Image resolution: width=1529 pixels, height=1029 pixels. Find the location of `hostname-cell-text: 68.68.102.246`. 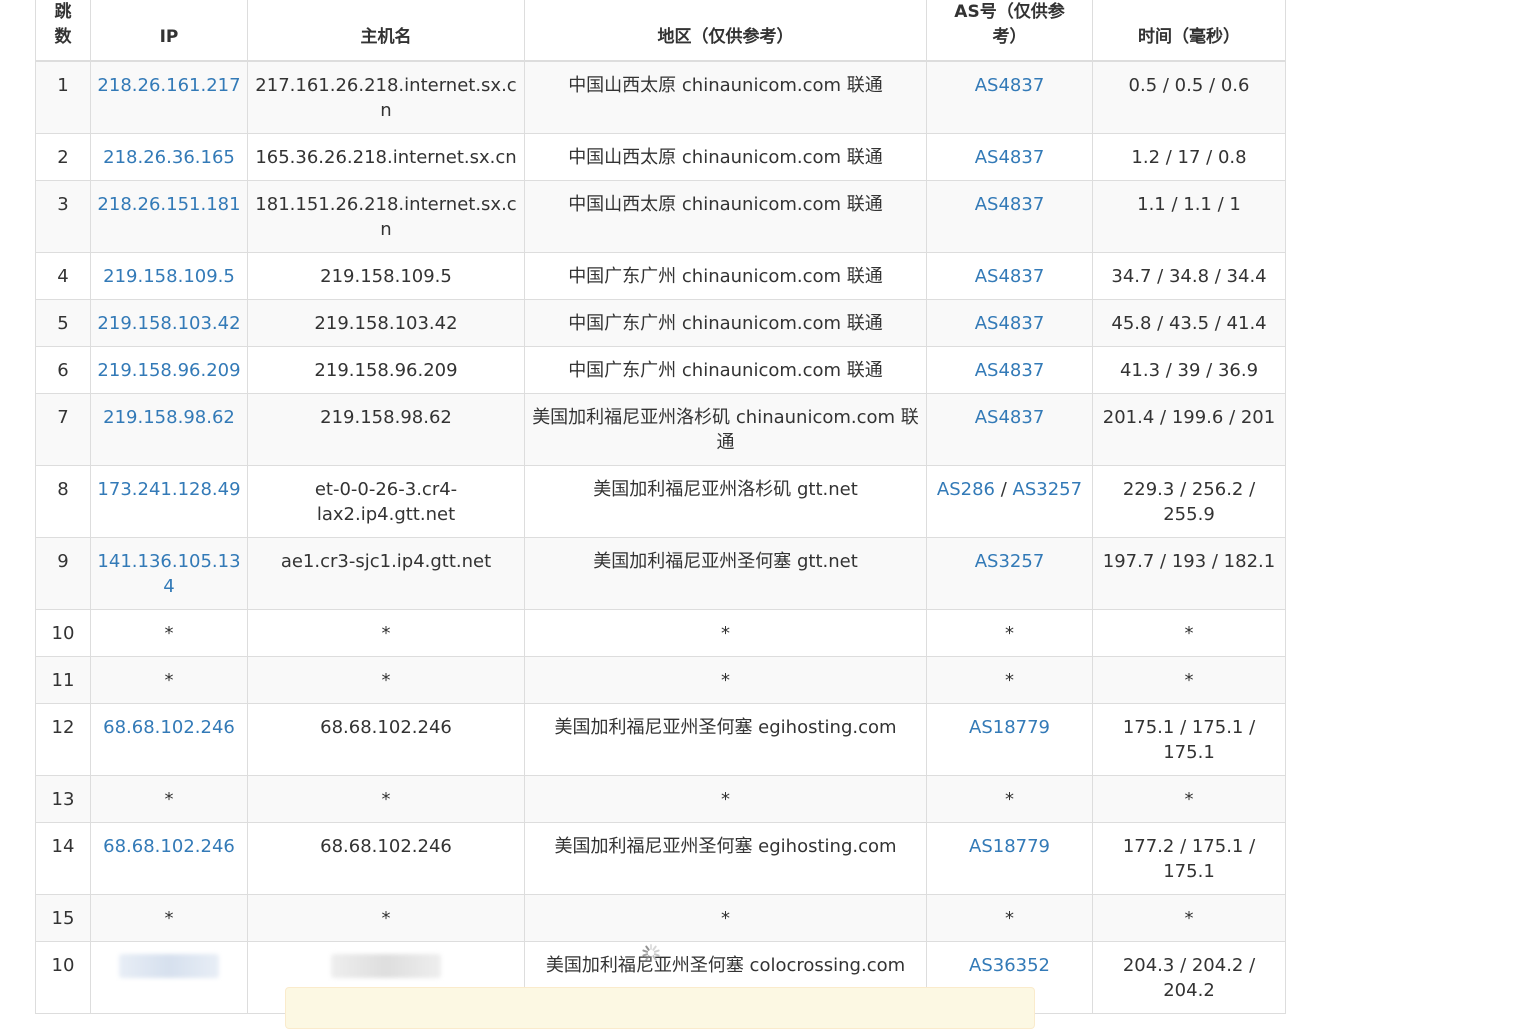

hostname-cell-text: 68.68.102.246 is located at coordinates (386, 727).